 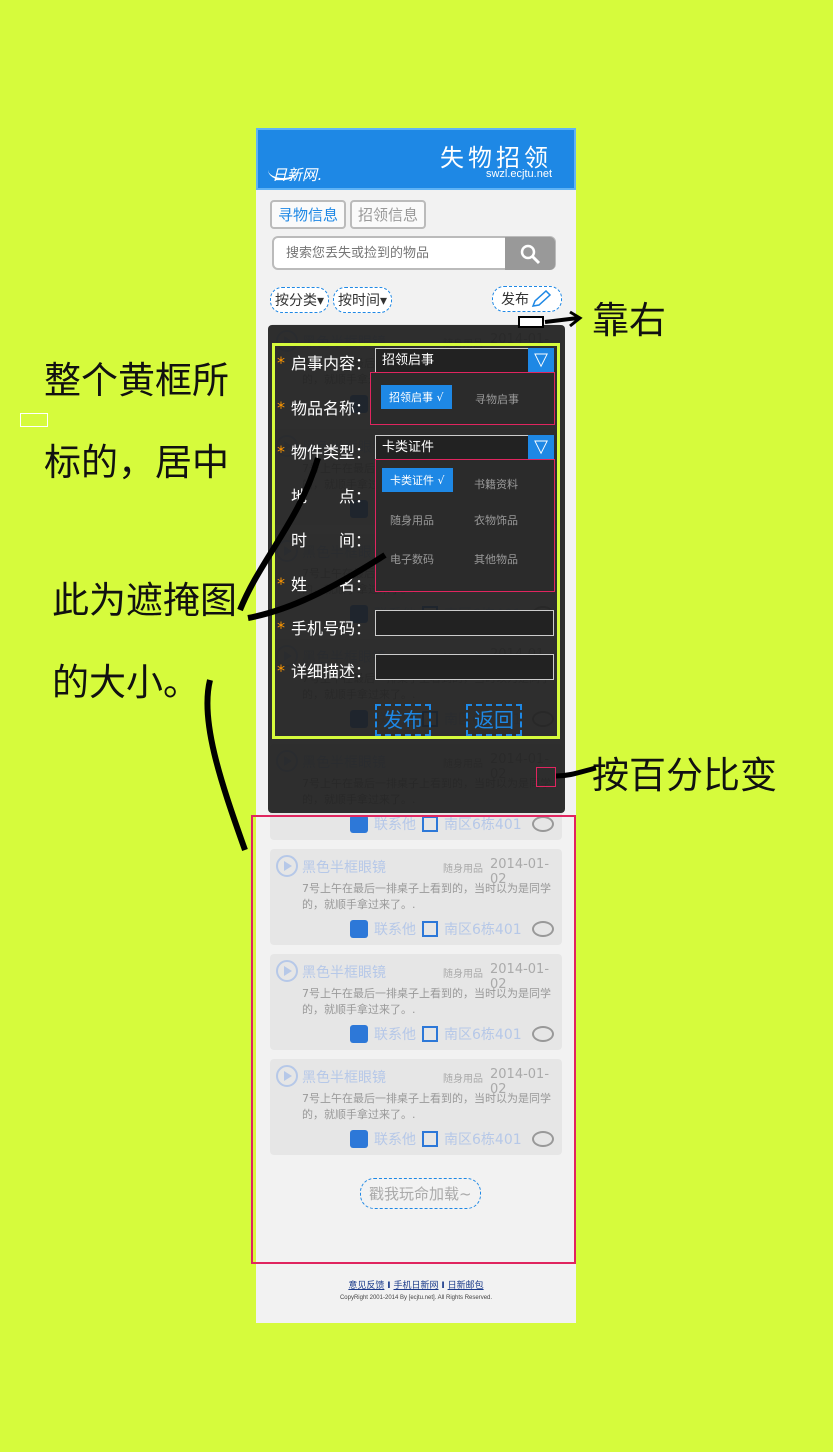 I want to click on stroke-center, so click(x=279, y=534).